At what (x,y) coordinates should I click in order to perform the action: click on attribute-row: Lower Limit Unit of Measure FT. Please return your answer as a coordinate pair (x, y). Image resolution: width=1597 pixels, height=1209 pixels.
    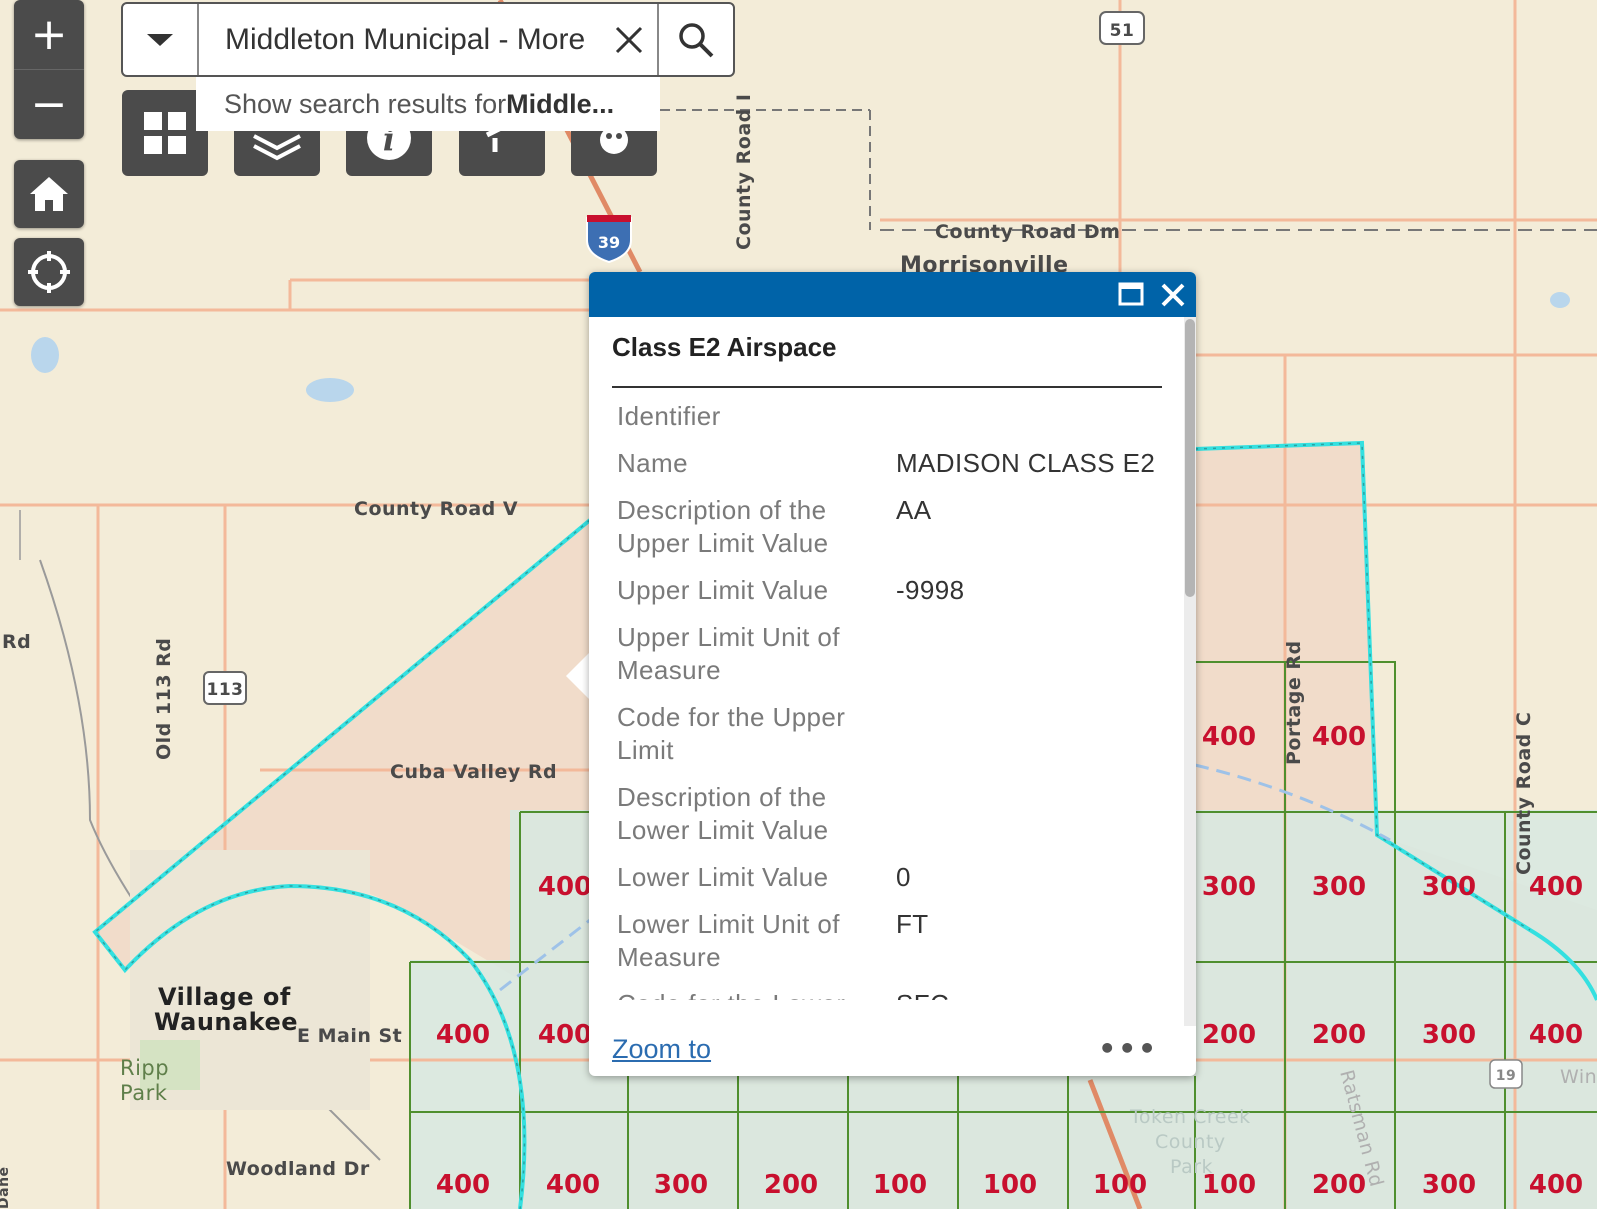
    Looking at the image, I should click on (892, 941).